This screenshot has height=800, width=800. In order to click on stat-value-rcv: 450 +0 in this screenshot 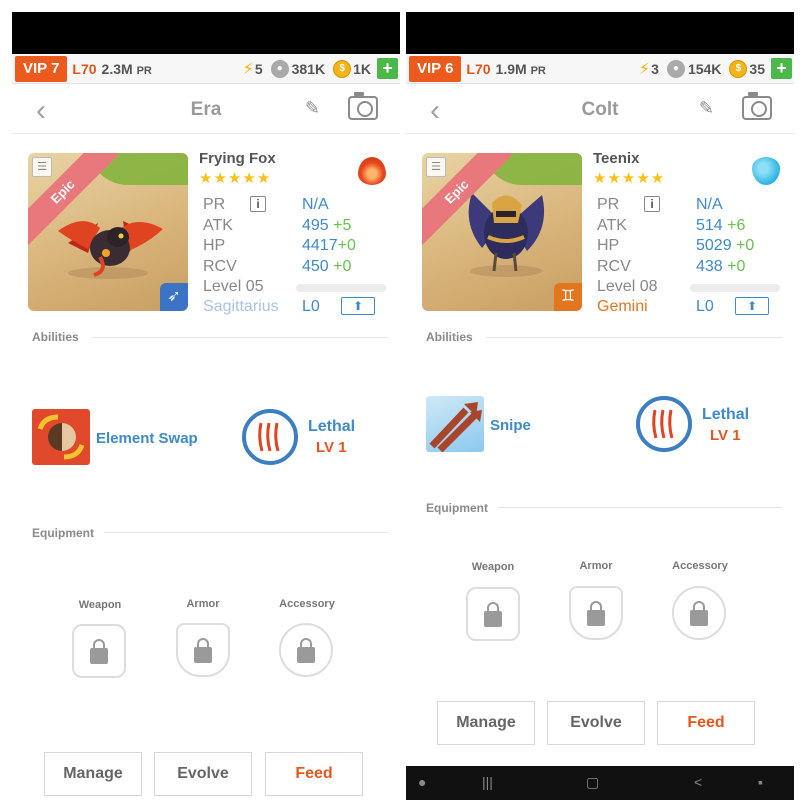, I will do `click(327, 266)`.